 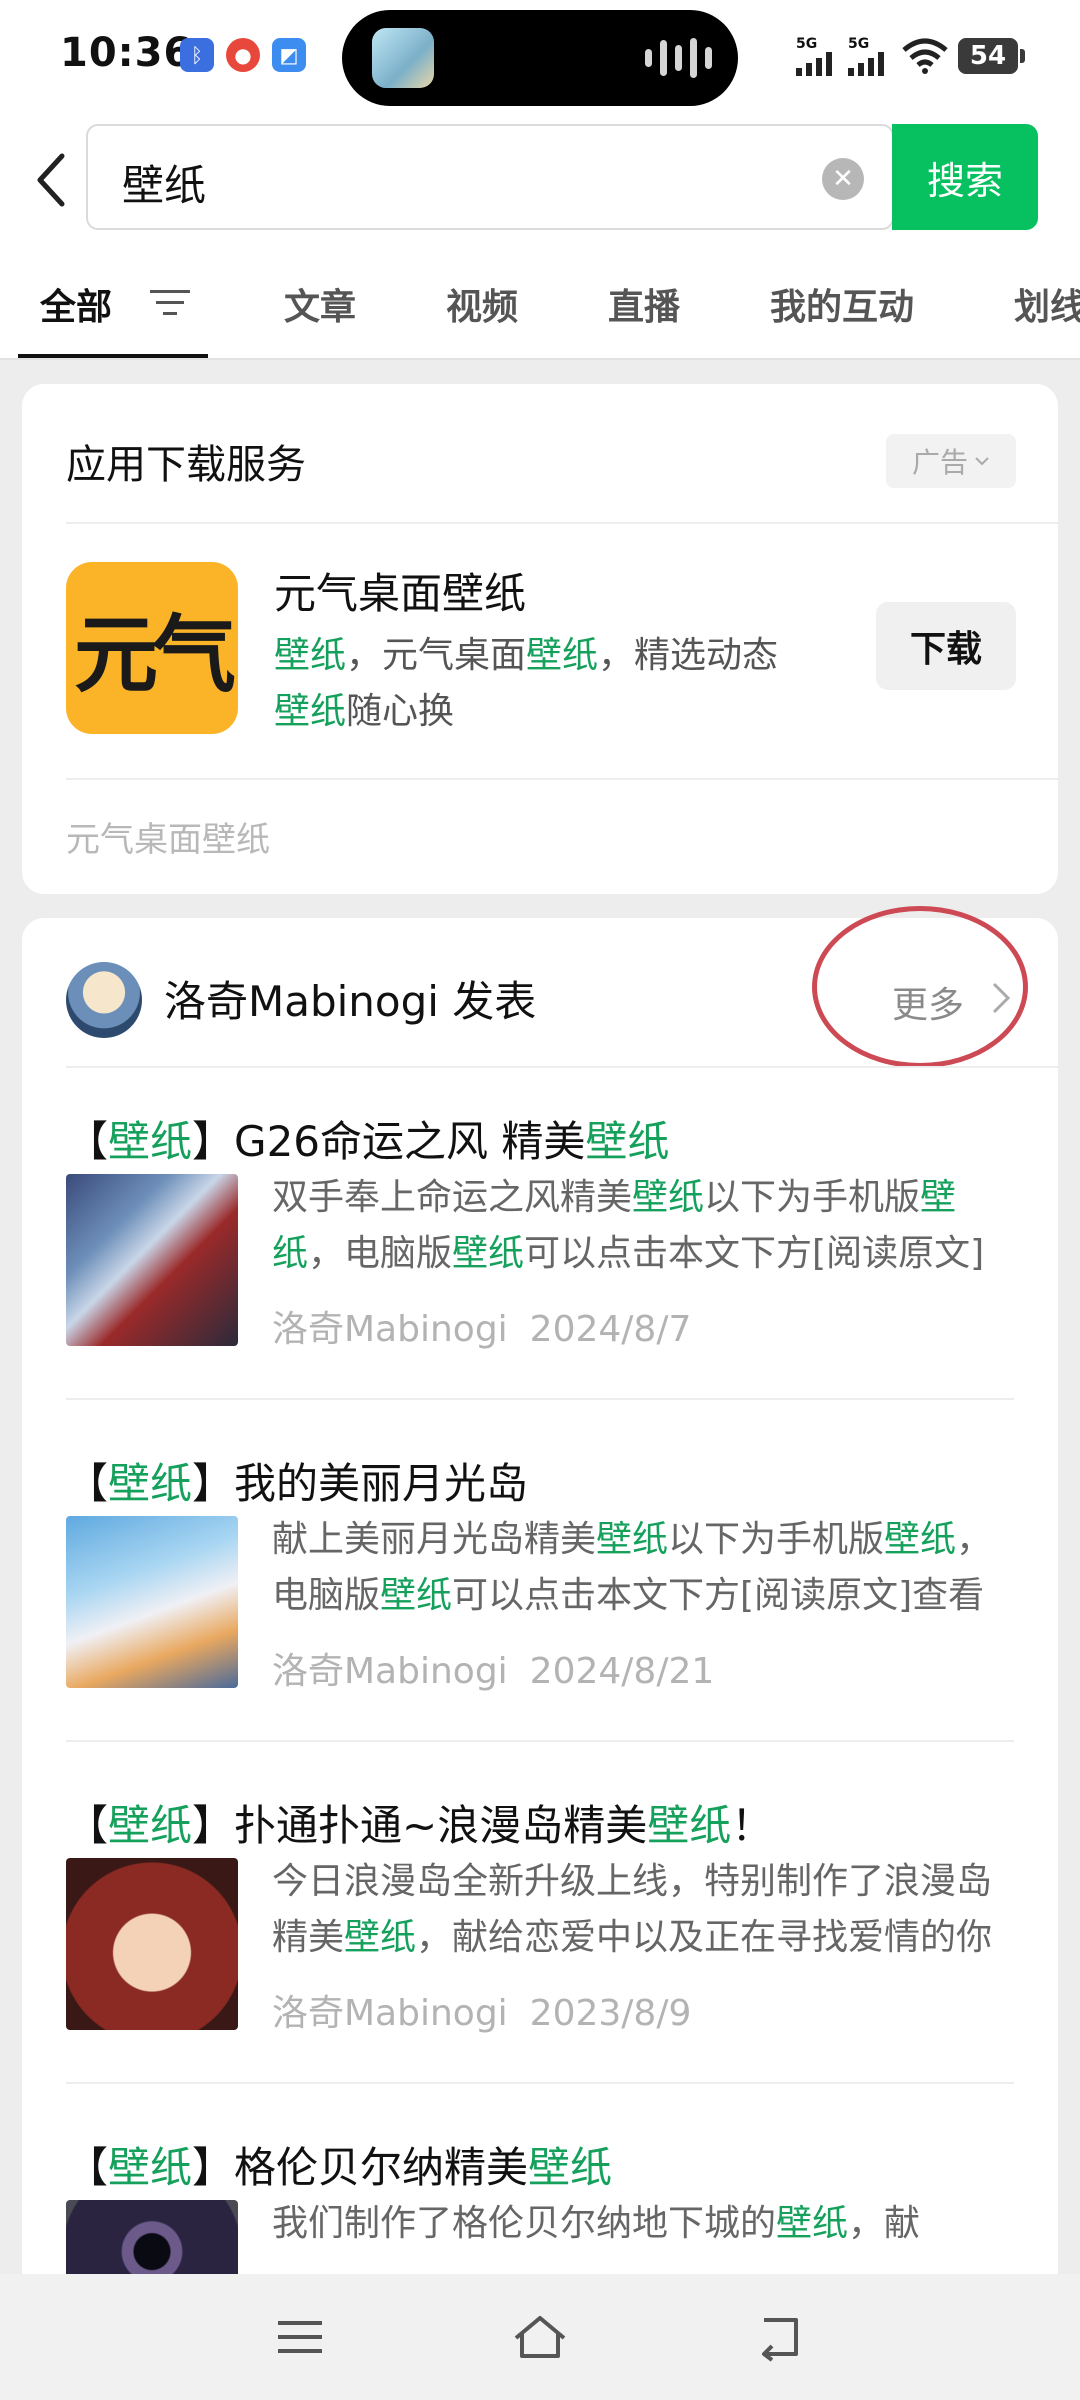 What do you see at coordinates (493, 1671) in the screenshot?
I see `article-meta: 洛奇Mabinogi 2024/8/21` at bounding box center [493, 1671].